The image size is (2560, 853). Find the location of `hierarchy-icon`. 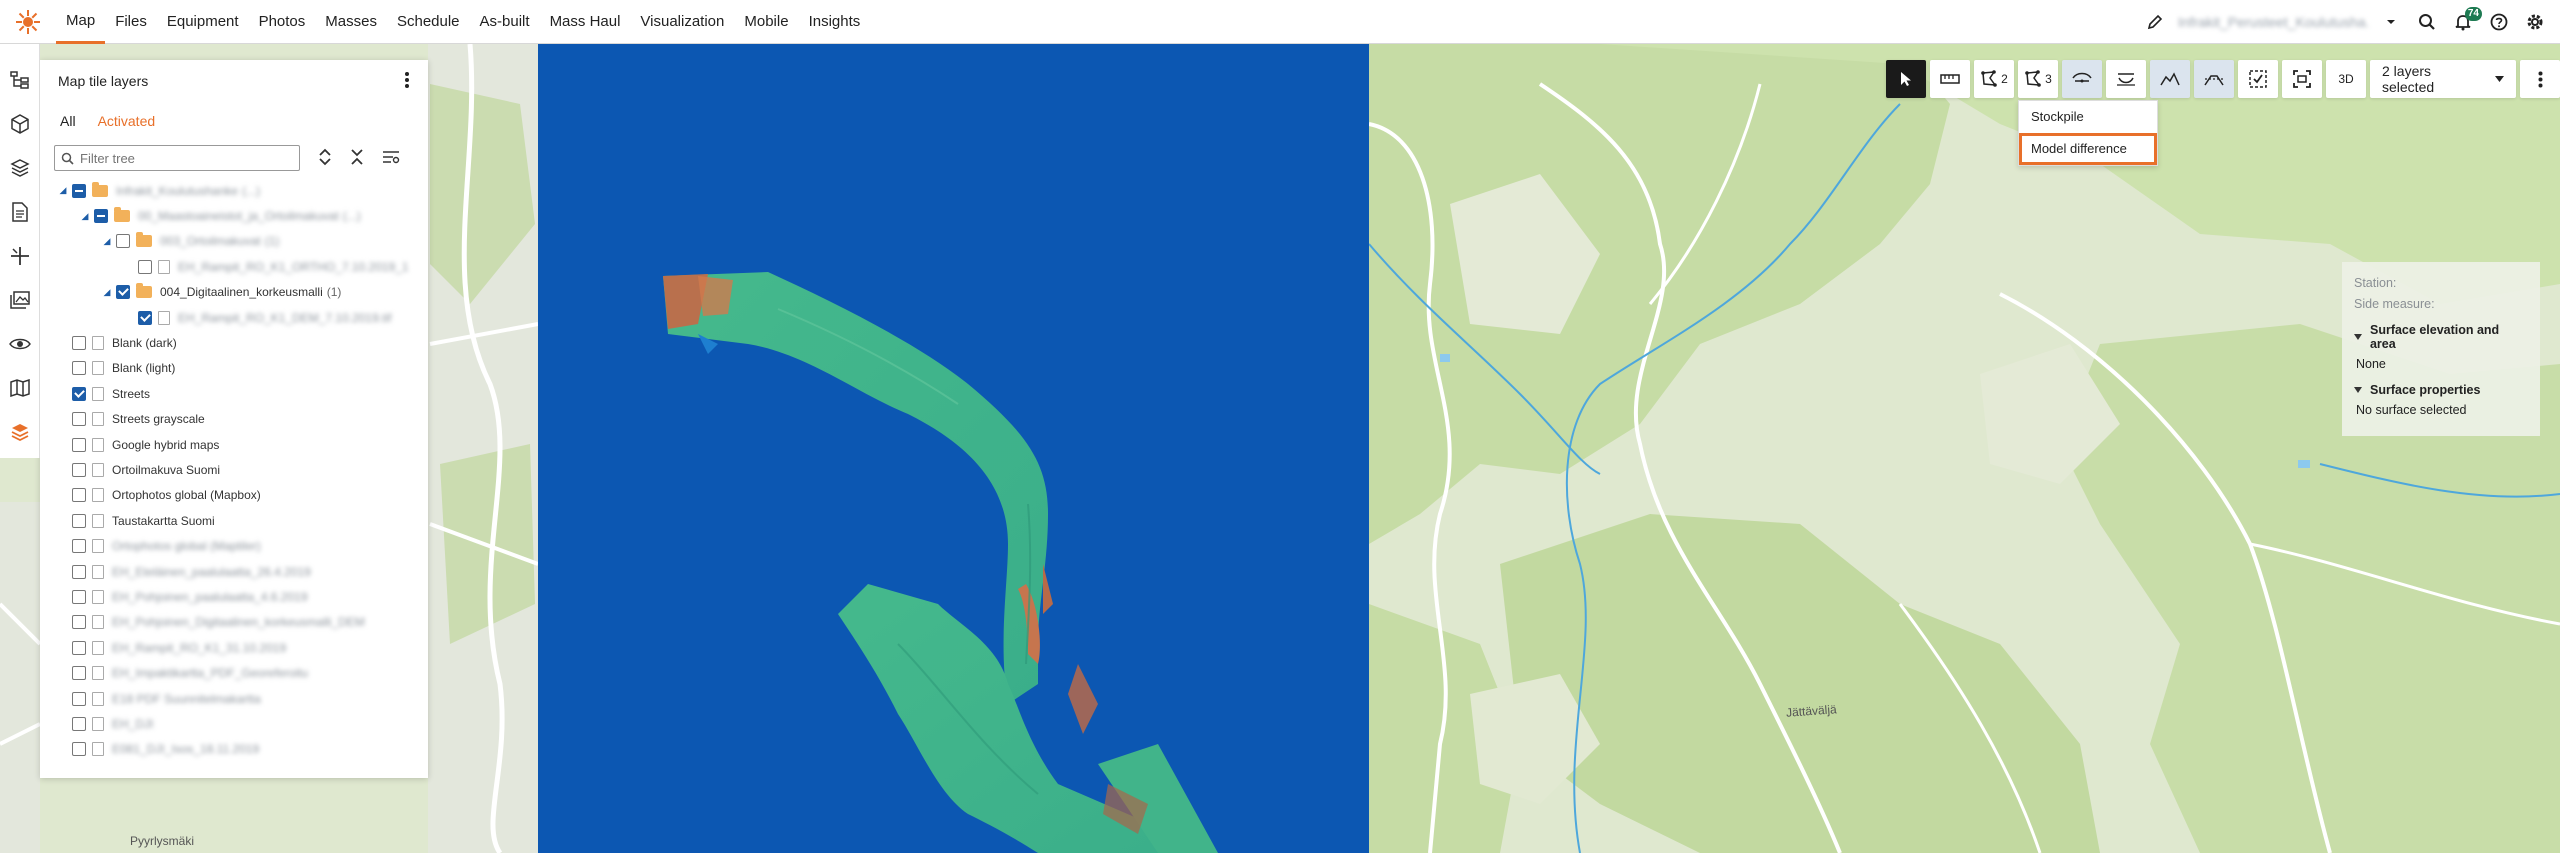

hierarchy-icon is located at coordinates (20, 80).